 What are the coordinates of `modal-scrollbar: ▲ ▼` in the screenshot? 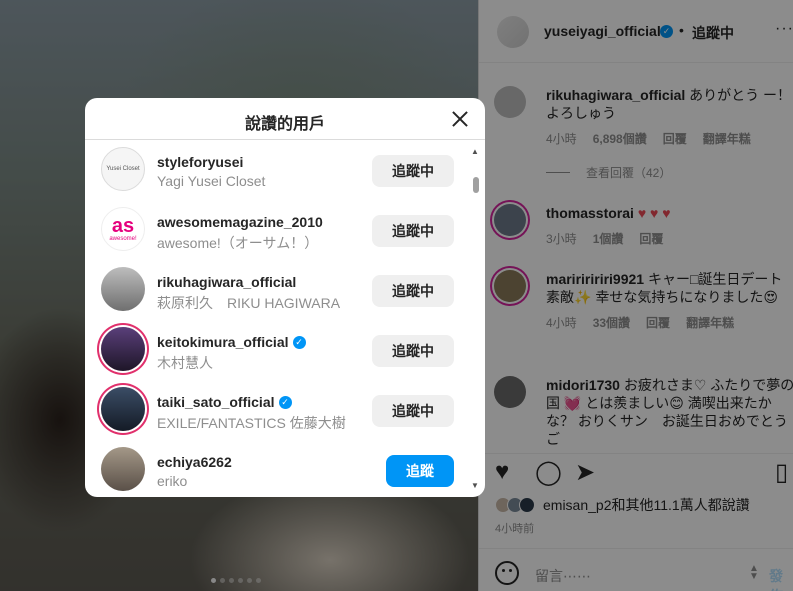 It's located at (476, 318).